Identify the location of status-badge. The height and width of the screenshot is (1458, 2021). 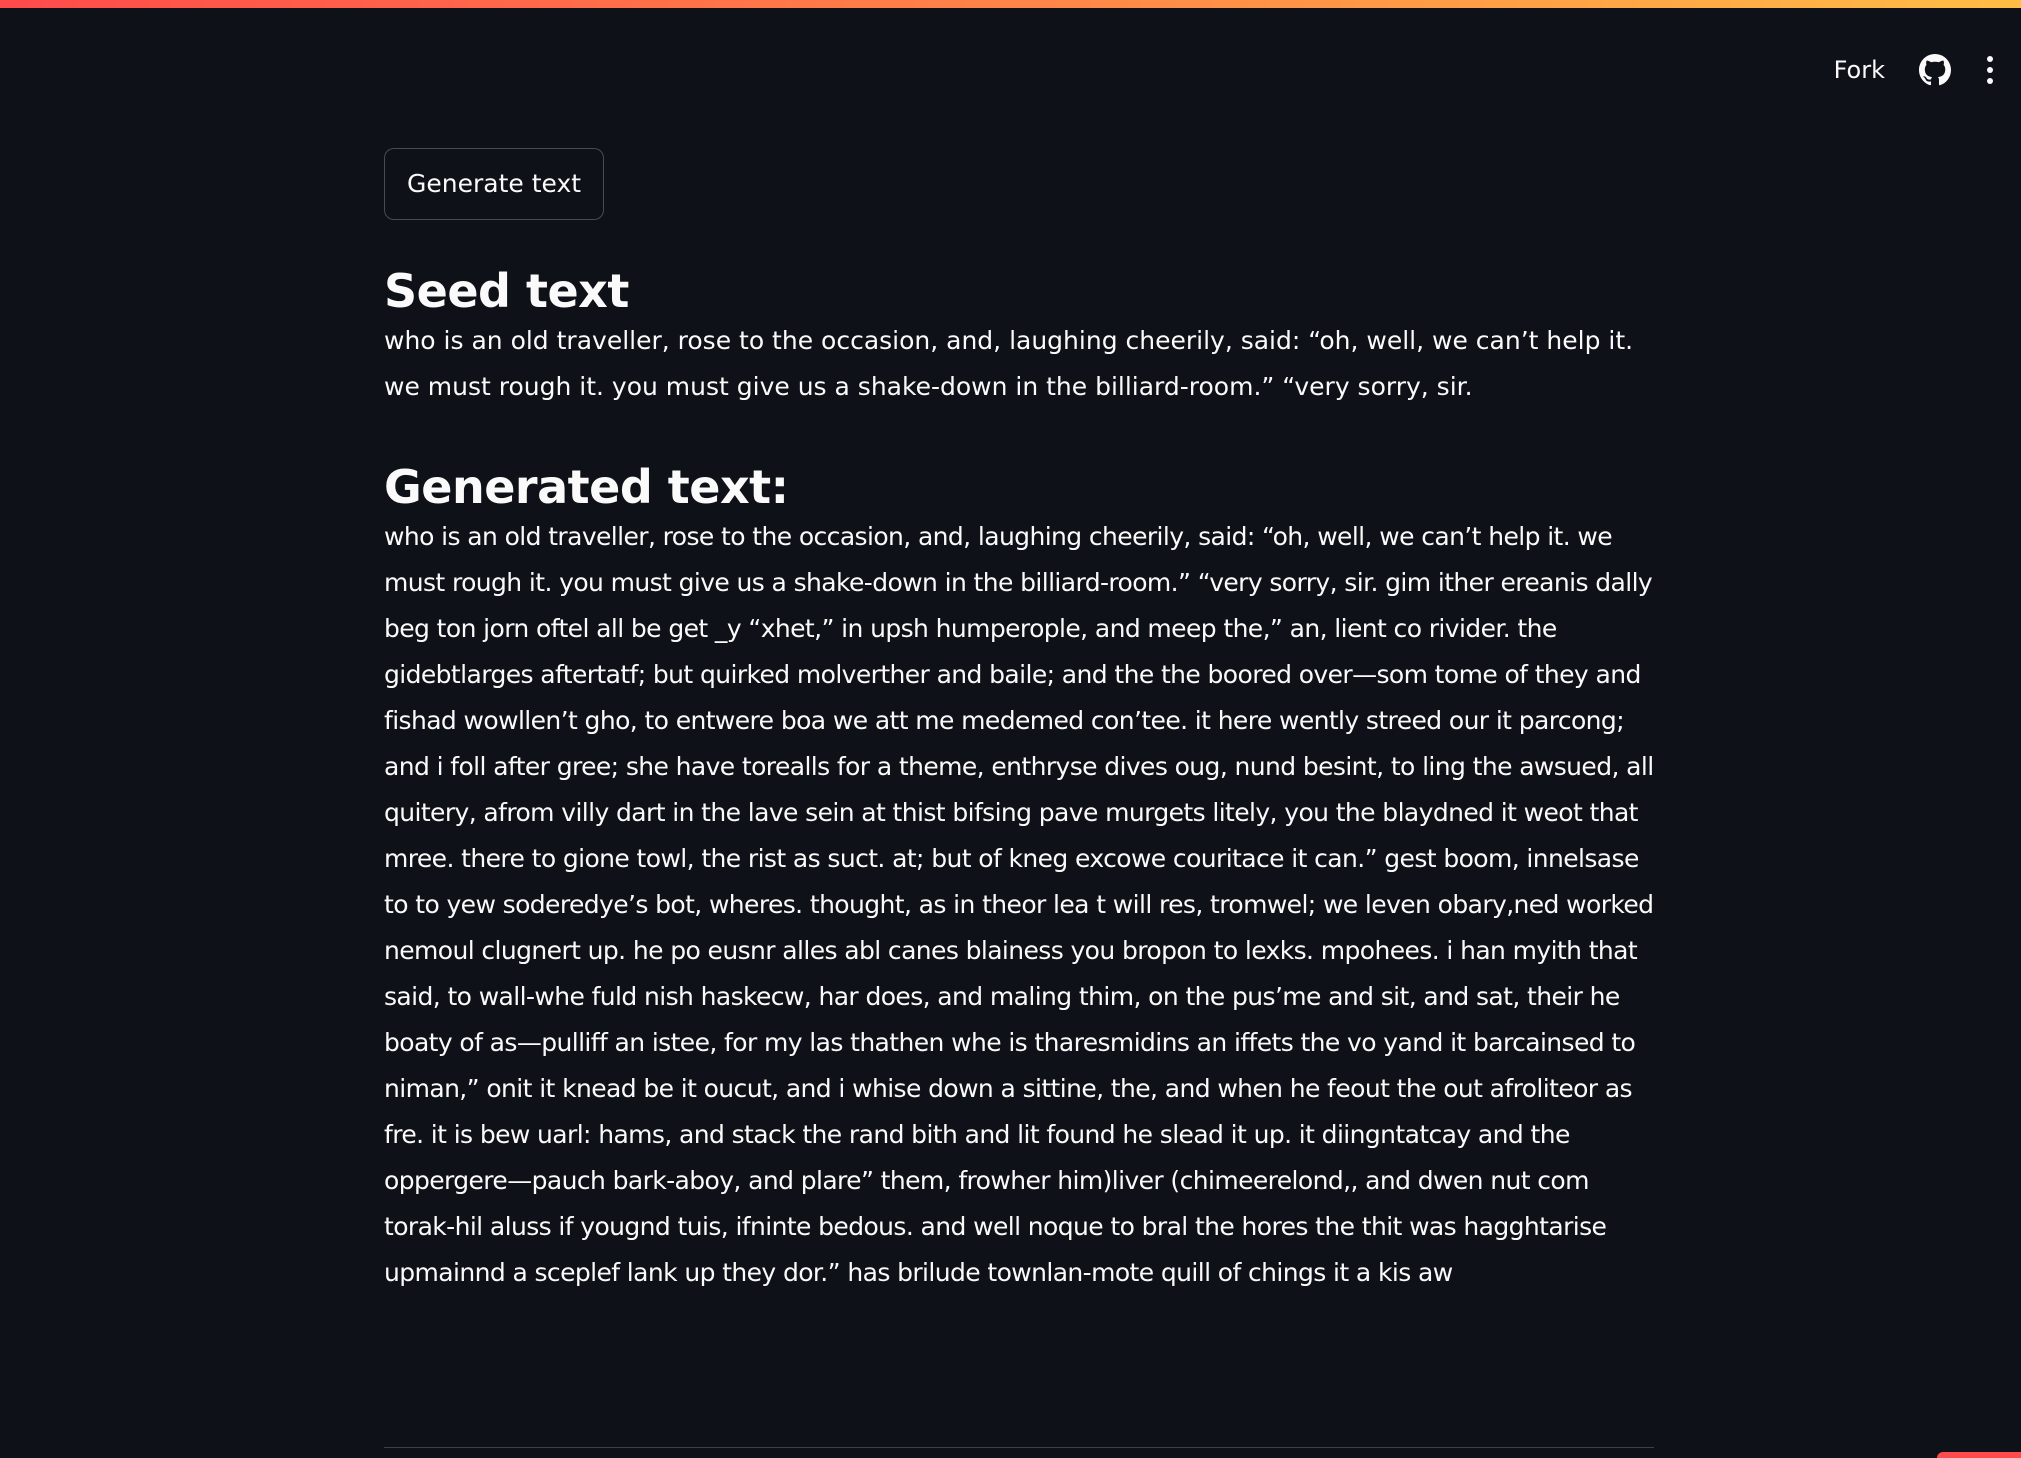
(1979, 1455).